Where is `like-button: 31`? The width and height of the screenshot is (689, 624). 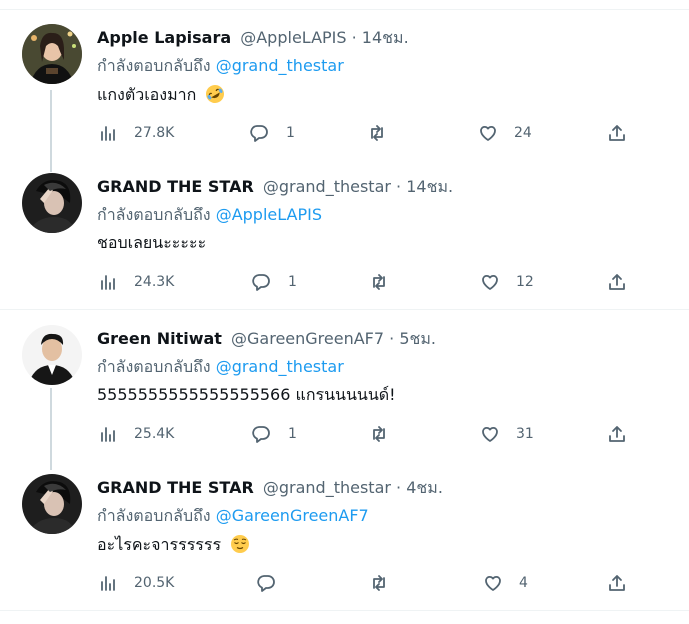 like-button: 31 is located at coordinates (507, 434).